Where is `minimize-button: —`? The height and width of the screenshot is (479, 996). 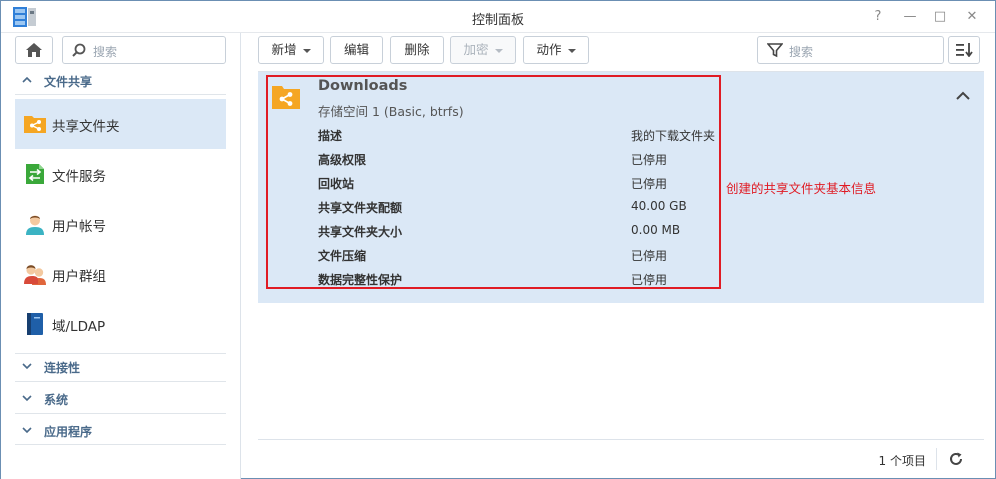 minimize-button: — is located at coordinates (910, 17).